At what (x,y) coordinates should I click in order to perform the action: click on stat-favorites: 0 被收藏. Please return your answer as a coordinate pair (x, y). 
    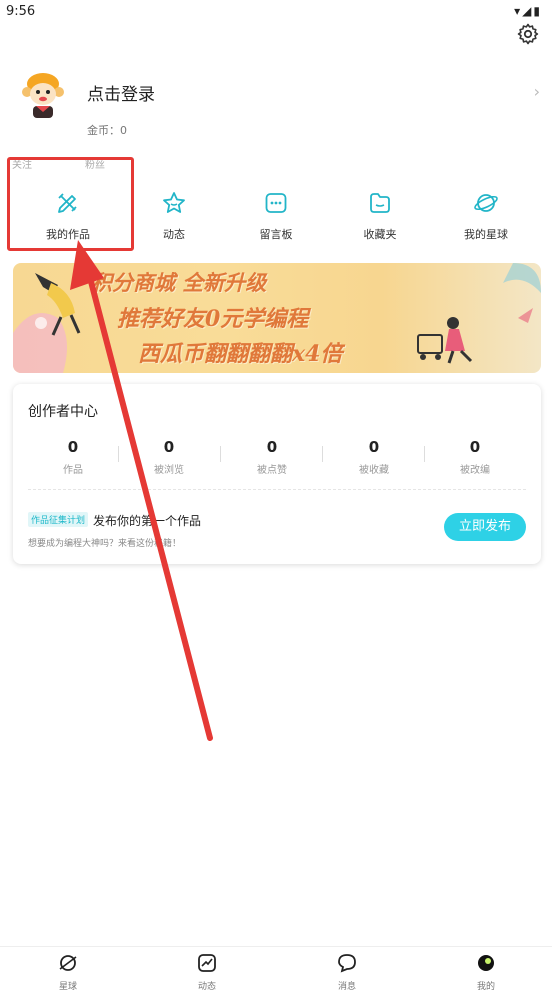
    Looking at the image, I should click on (374, 457).